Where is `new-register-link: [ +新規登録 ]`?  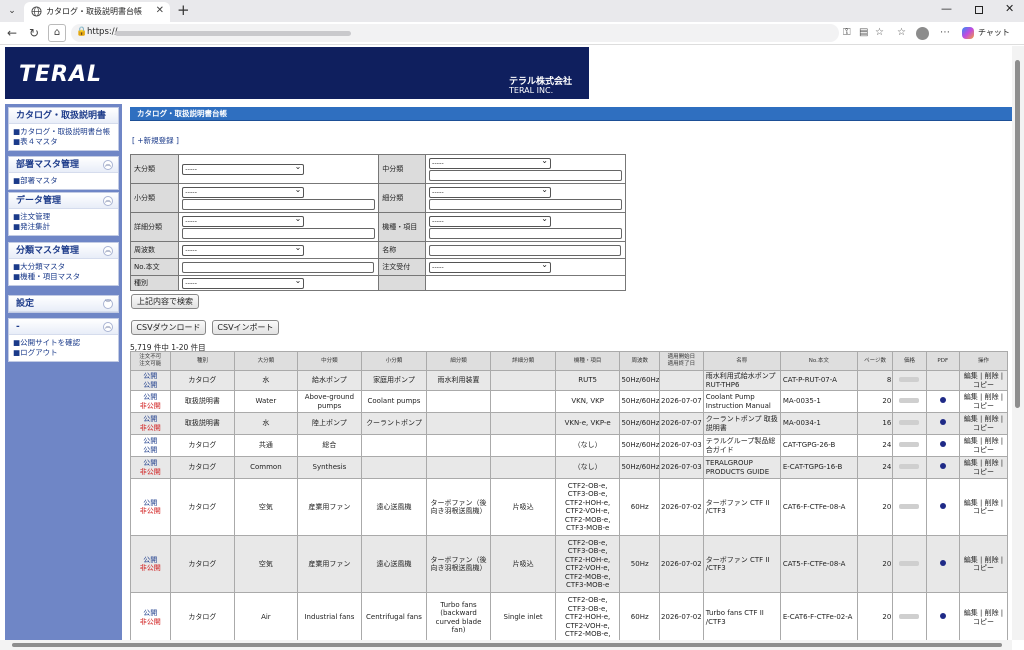
new-register-link: [ +新規登録 ] is located at coordinates (155, 140).